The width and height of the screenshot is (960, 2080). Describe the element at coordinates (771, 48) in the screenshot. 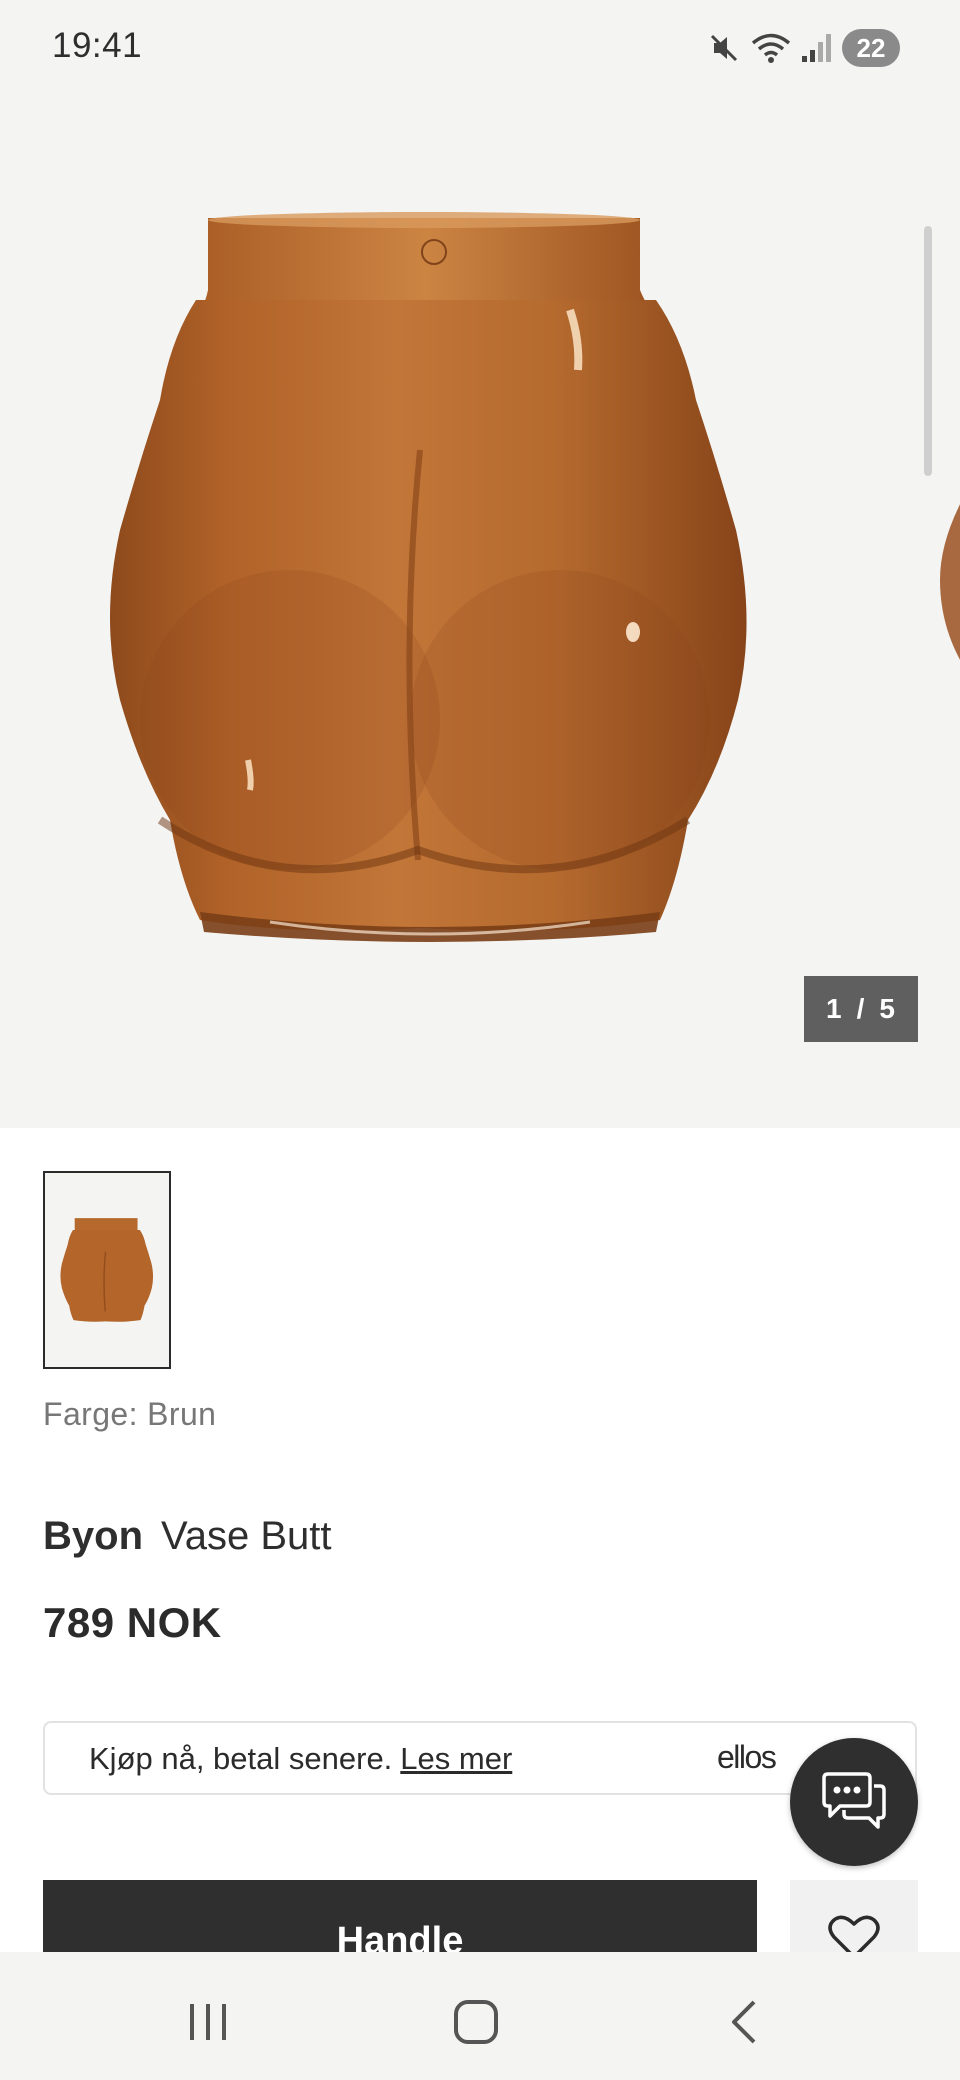

I see `wifi-icon` at that location.